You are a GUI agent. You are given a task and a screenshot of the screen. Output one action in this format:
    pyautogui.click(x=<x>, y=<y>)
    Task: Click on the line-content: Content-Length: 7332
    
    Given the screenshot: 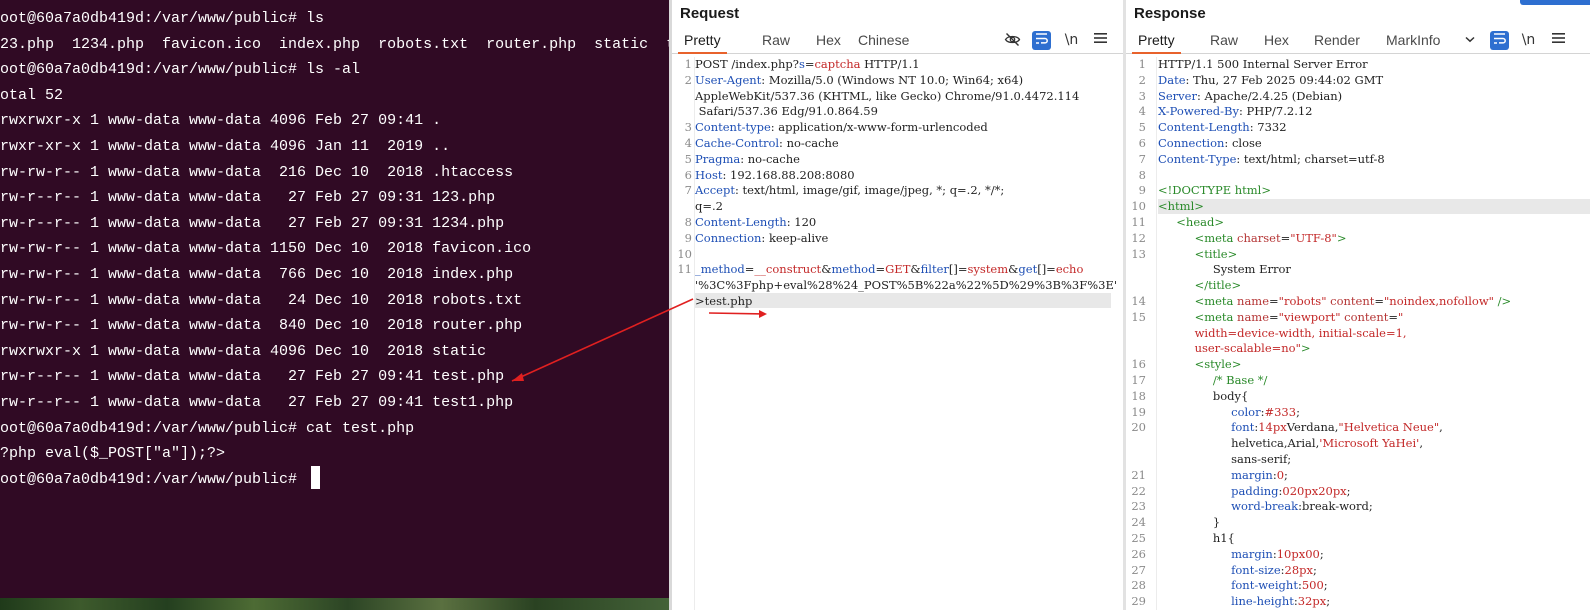 What is the action you would take?
    pyautogui.click(x=1374, y=128)
    